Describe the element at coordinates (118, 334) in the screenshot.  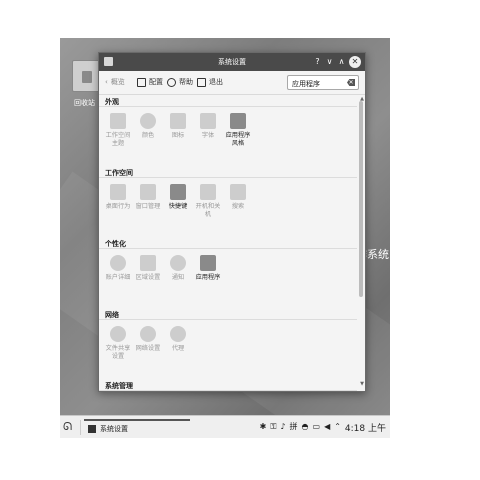
I see `file-sharing-icon` at that location.